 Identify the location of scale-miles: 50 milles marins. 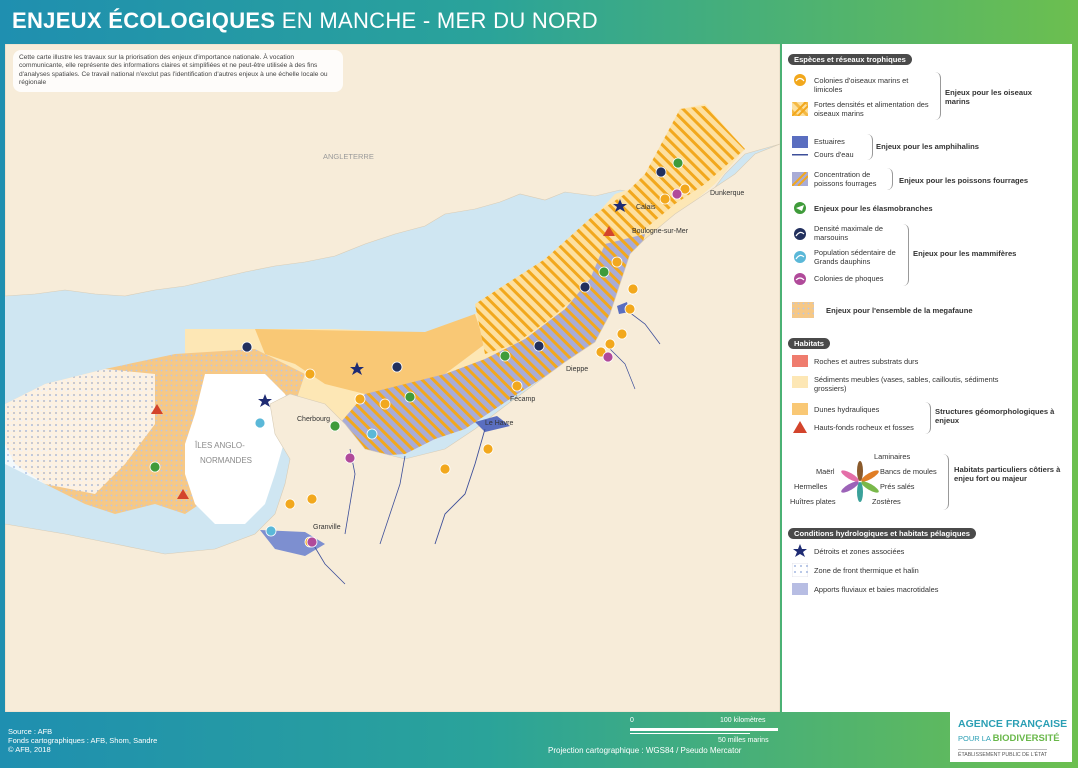
(743, 740).